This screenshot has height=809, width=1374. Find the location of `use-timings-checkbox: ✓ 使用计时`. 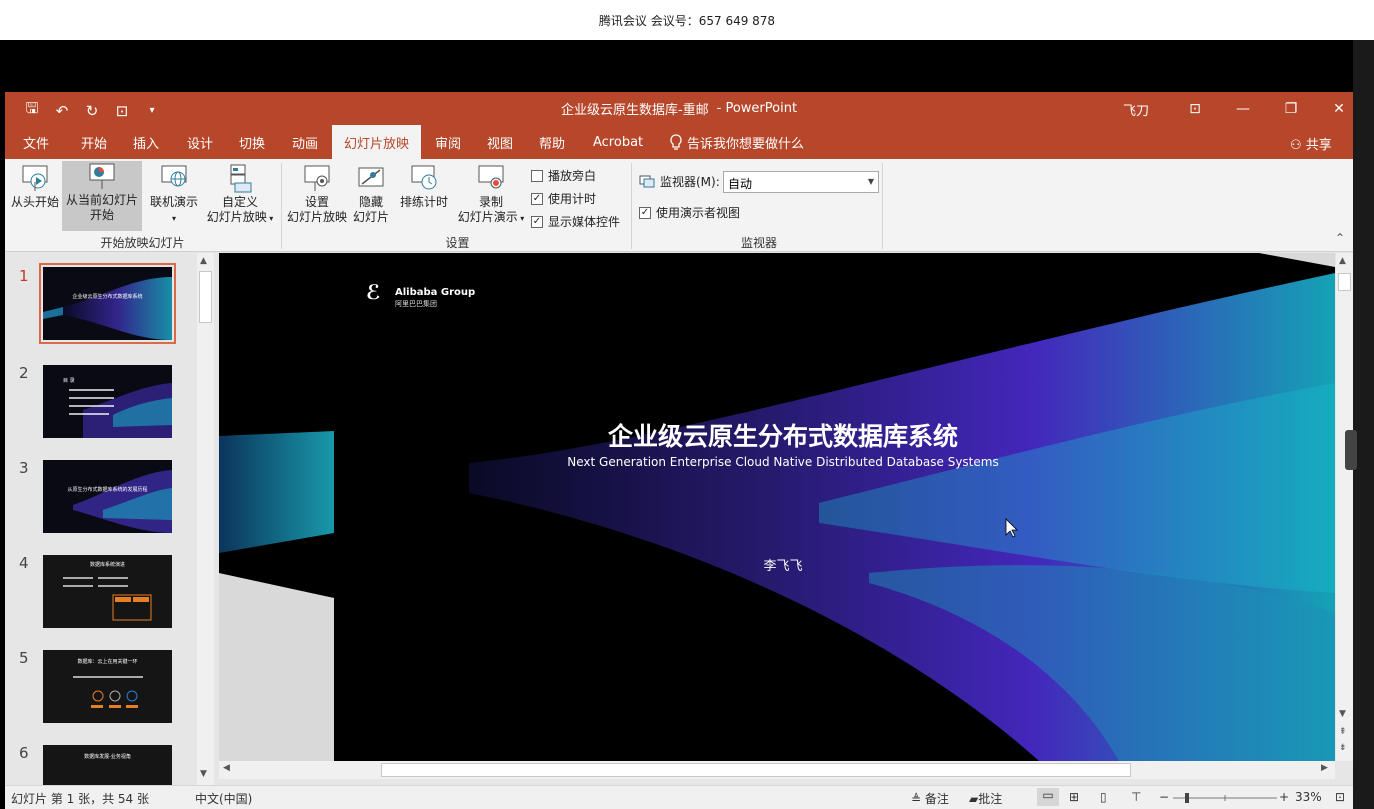

use-timings-checkbox: ✓ 使用计时 is located at coordinates (563, 198).